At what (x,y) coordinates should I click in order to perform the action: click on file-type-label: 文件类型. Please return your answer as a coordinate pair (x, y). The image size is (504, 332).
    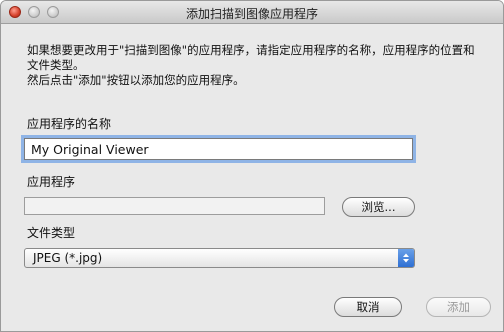
    Looking at the image, I should click on (51, 233).